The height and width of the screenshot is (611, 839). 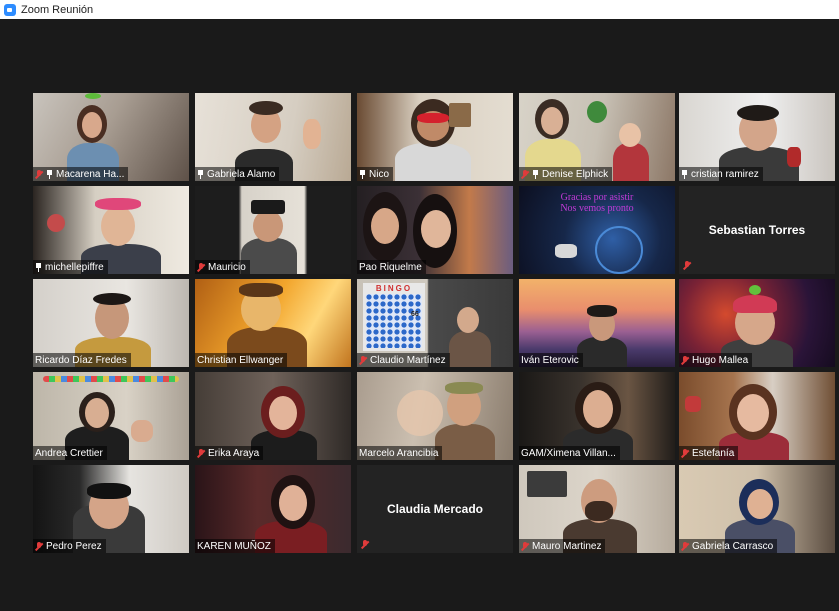 I want to click on window-title: Zoom Reunión, so click(x=57, y=9).